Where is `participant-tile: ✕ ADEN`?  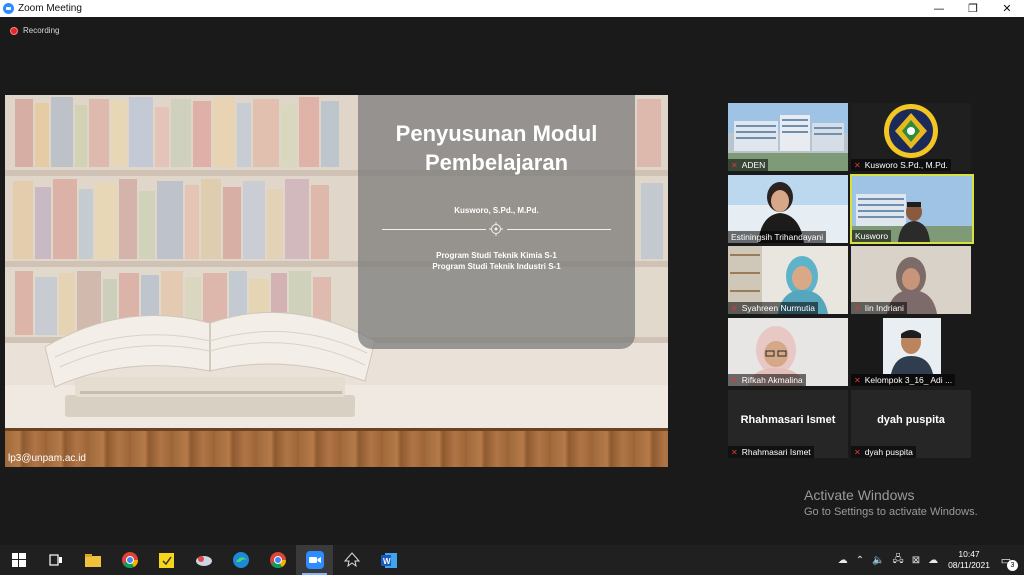
participant-tile: ✕ ADEN is located at coordinates (788, 137).